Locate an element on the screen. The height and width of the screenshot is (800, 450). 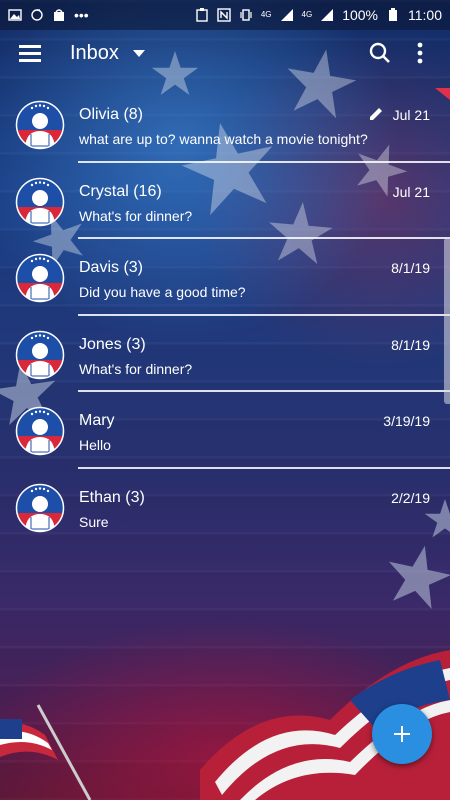
message-snippet: Did you have a good time? is located at coordinates (162, 292).